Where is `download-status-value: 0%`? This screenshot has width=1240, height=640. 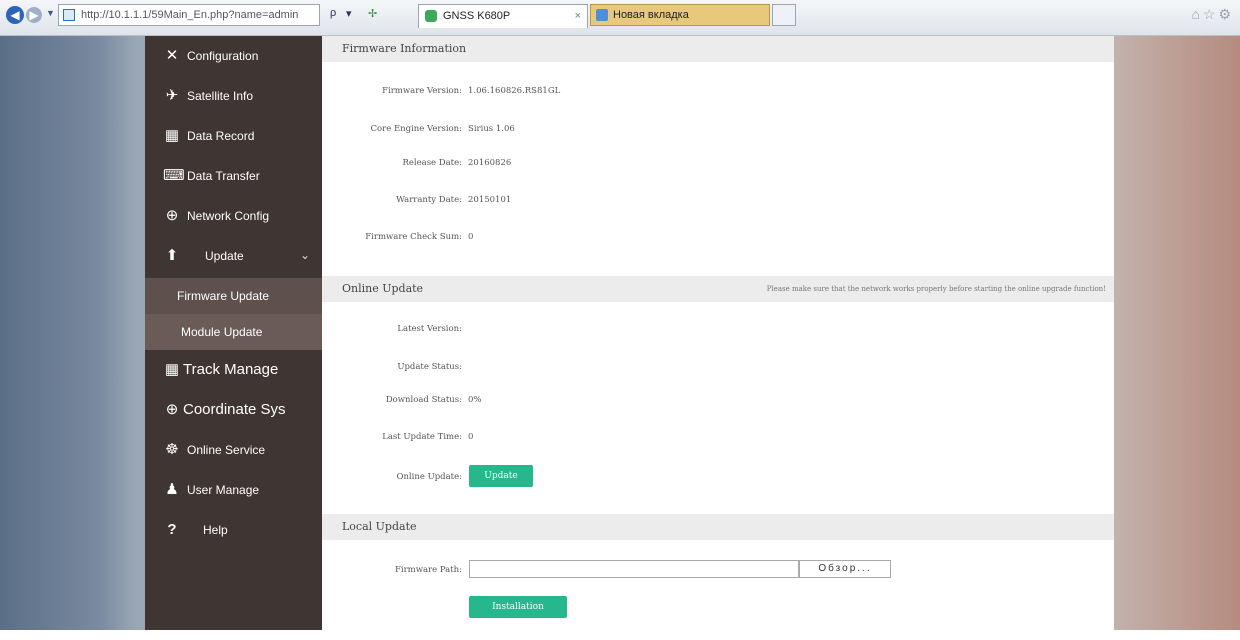
download-status-value: 0% is located at coordinates (475, 400).